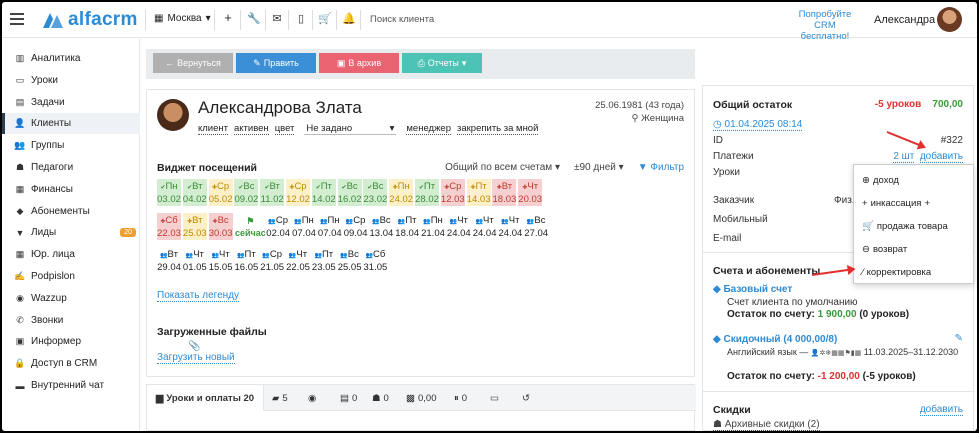 The width and height of the screenshot is (979, 433). Describe the element at coordinates (251, 129) in the screenshot. I see `tag-active: активен` at that location.